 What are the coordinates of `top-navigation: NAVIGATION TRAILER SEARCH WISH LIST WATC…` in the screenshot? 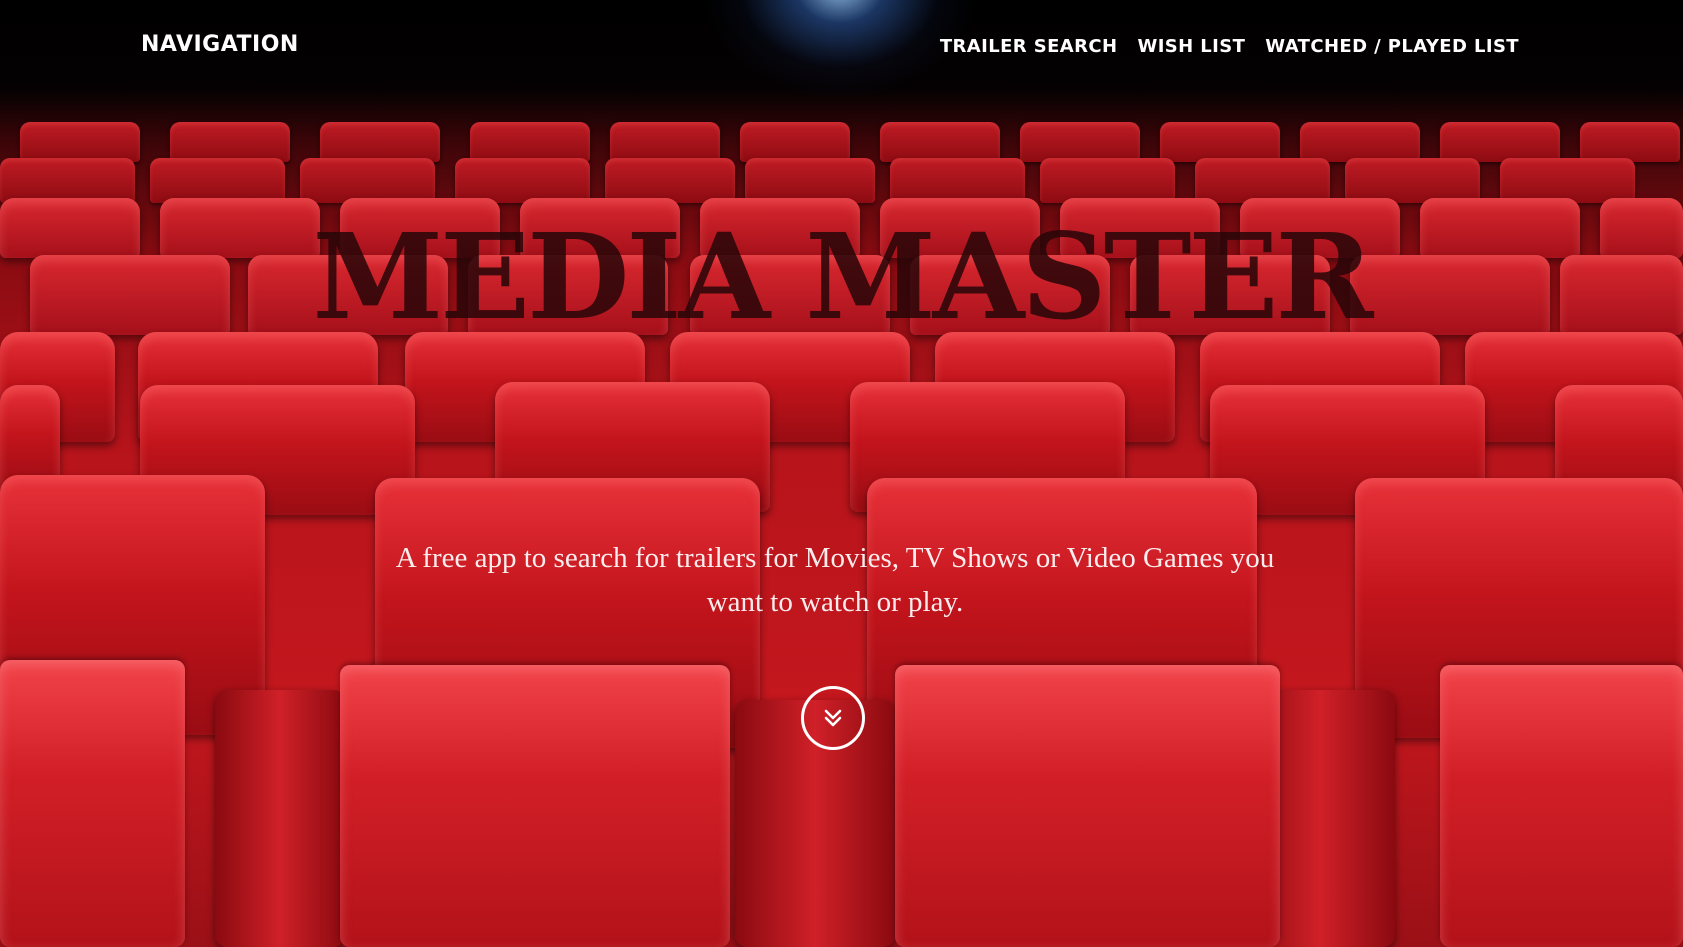 It's located at (841, 47).